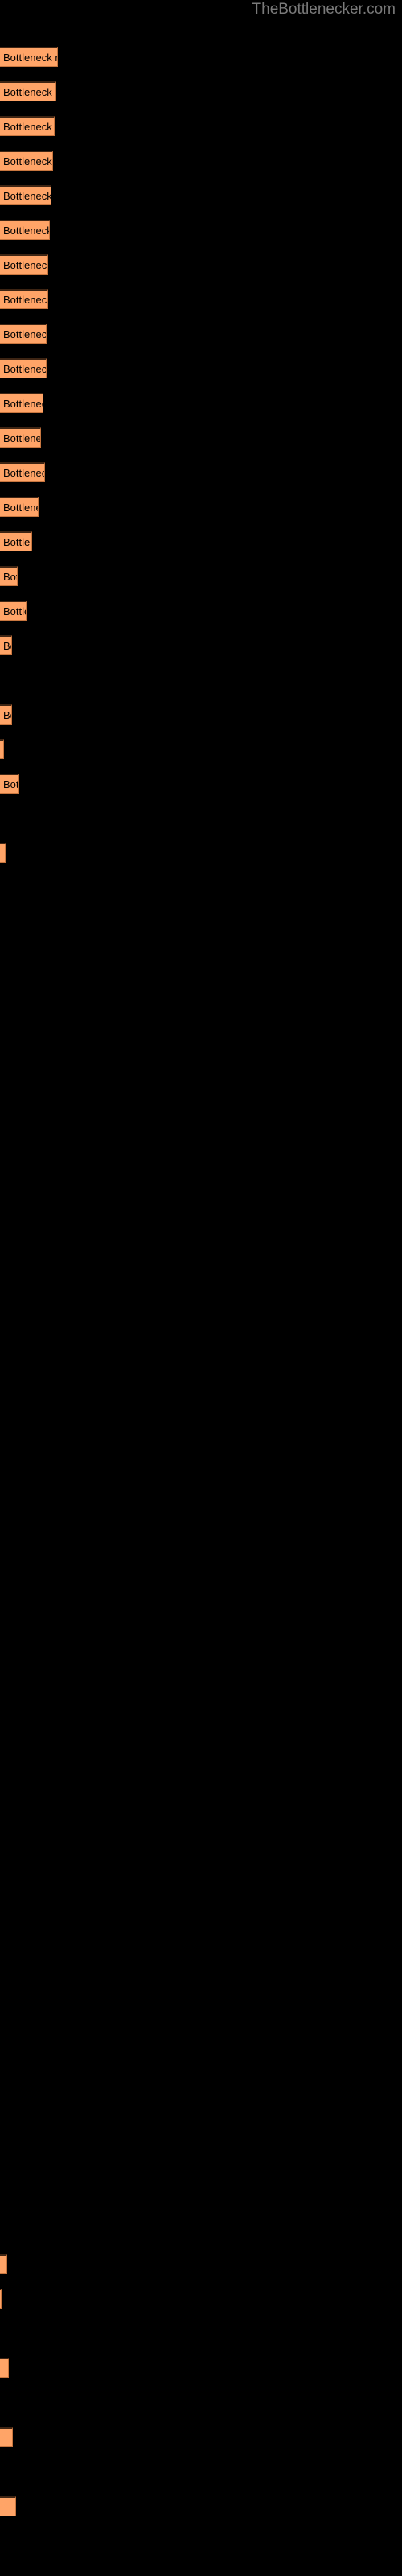  I want to click on bar: Bottlene, so click(13, 611).